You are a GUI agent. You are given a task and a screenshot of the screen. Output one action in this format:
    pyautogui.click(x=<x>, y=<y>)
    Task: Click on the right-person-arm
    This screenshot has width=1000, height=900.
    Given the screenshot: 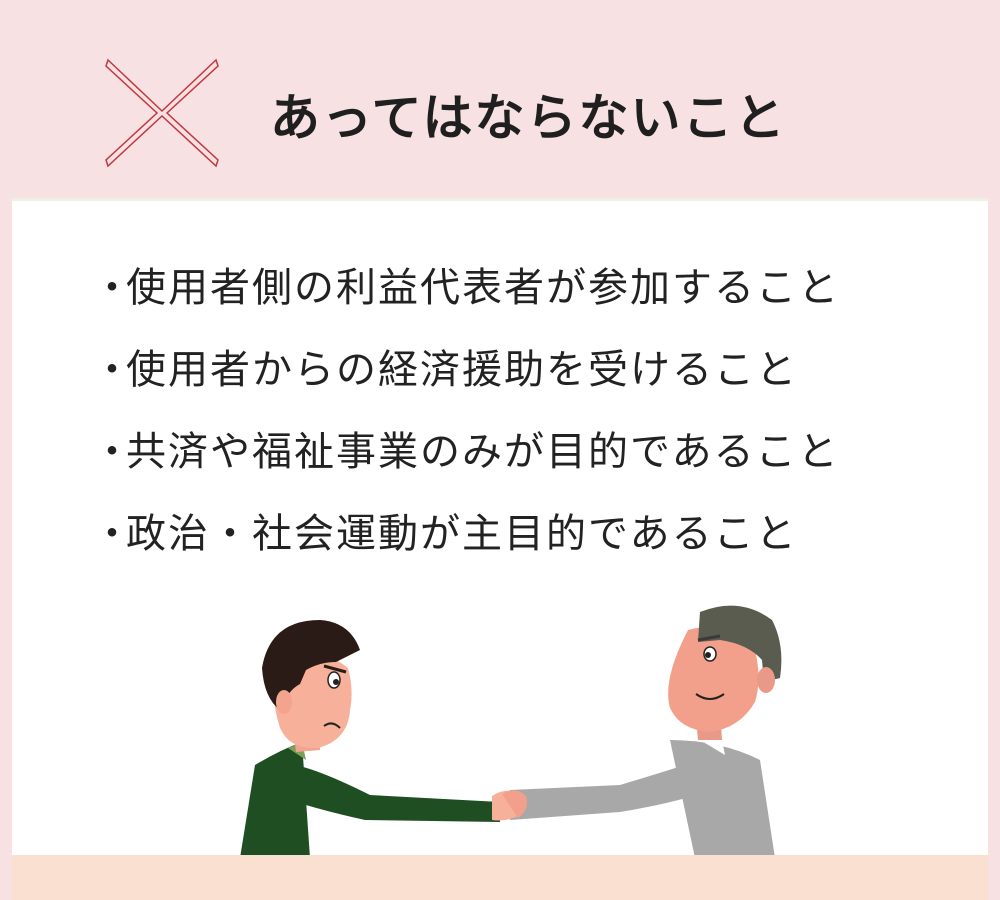 What is the action you would take?
    pyautogui.click(x=610, y=790)
    